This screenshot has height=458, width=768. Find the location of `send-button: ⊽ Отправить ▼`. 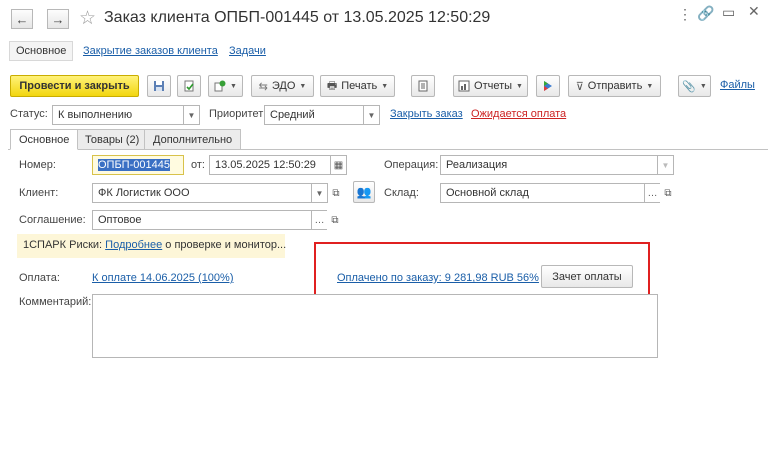

send-button: ⊽ Отправить ▼ is located at coordinates (614, 86).